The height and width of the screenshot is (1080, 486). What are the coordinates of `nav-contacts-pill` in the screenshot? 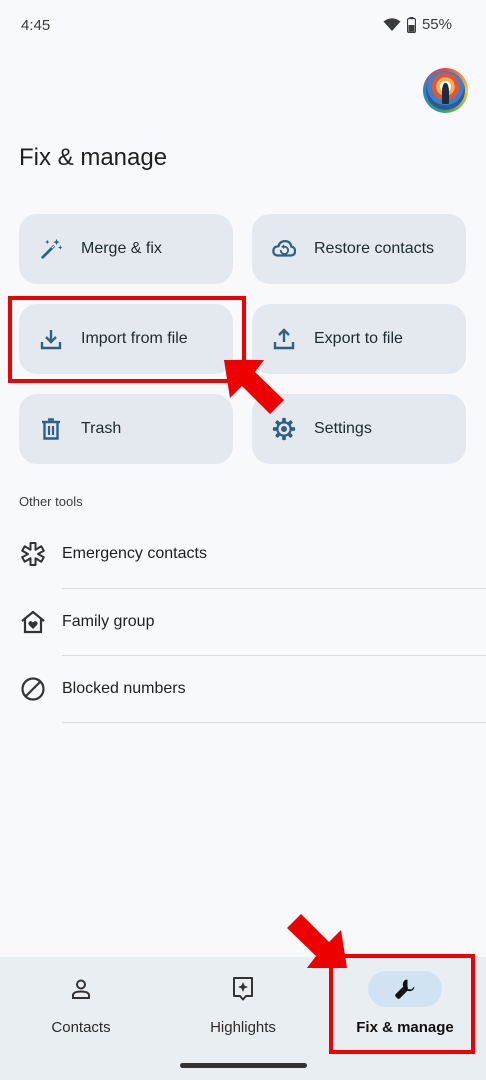 It's located at (81, 989).